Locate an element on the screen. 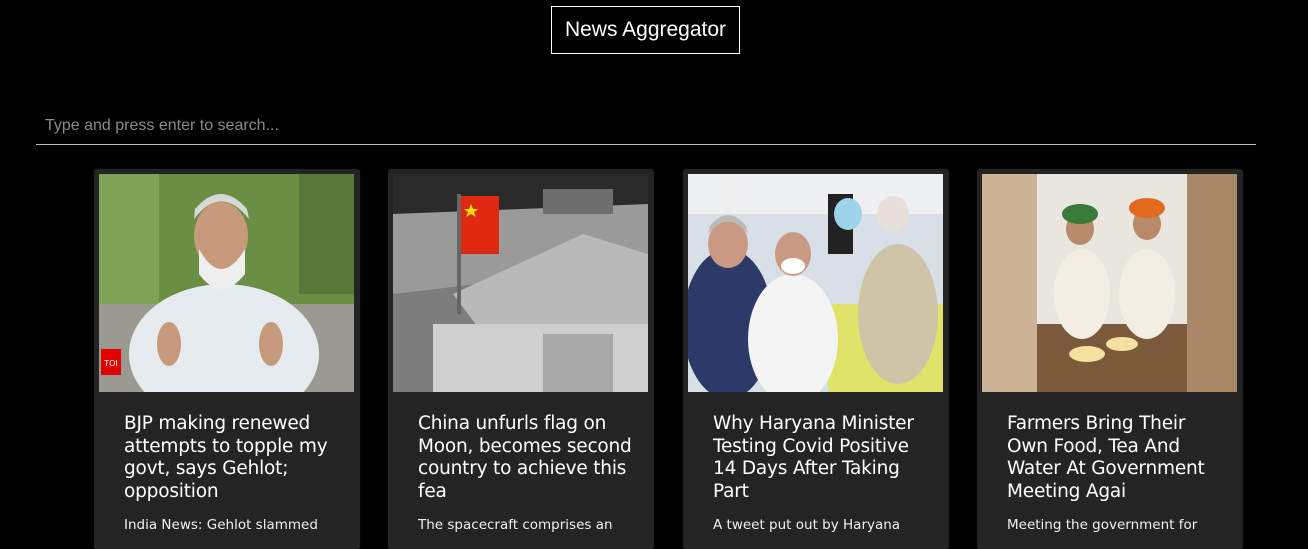  article-description: India News: Gehlot slammed is located at coordinates (221, 525).